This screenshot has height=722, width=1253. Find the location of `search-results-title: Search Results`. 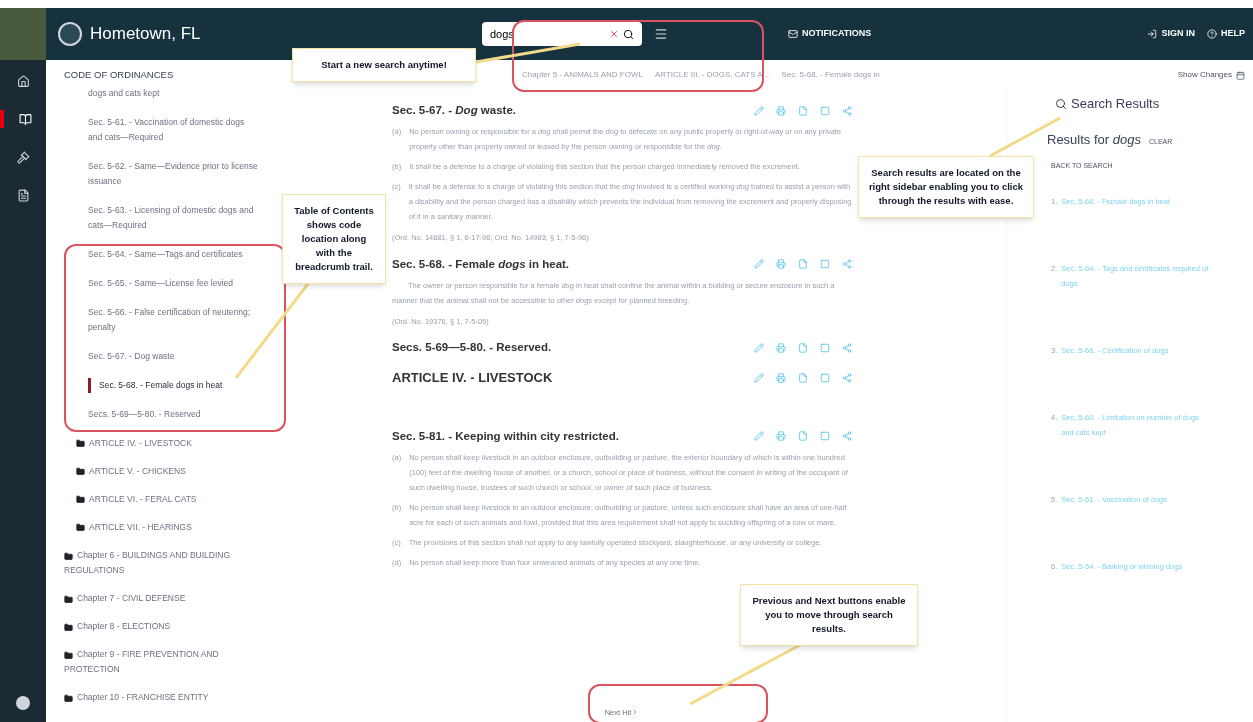

search-results-title: Search Results is located at coordinates (1154, 104).